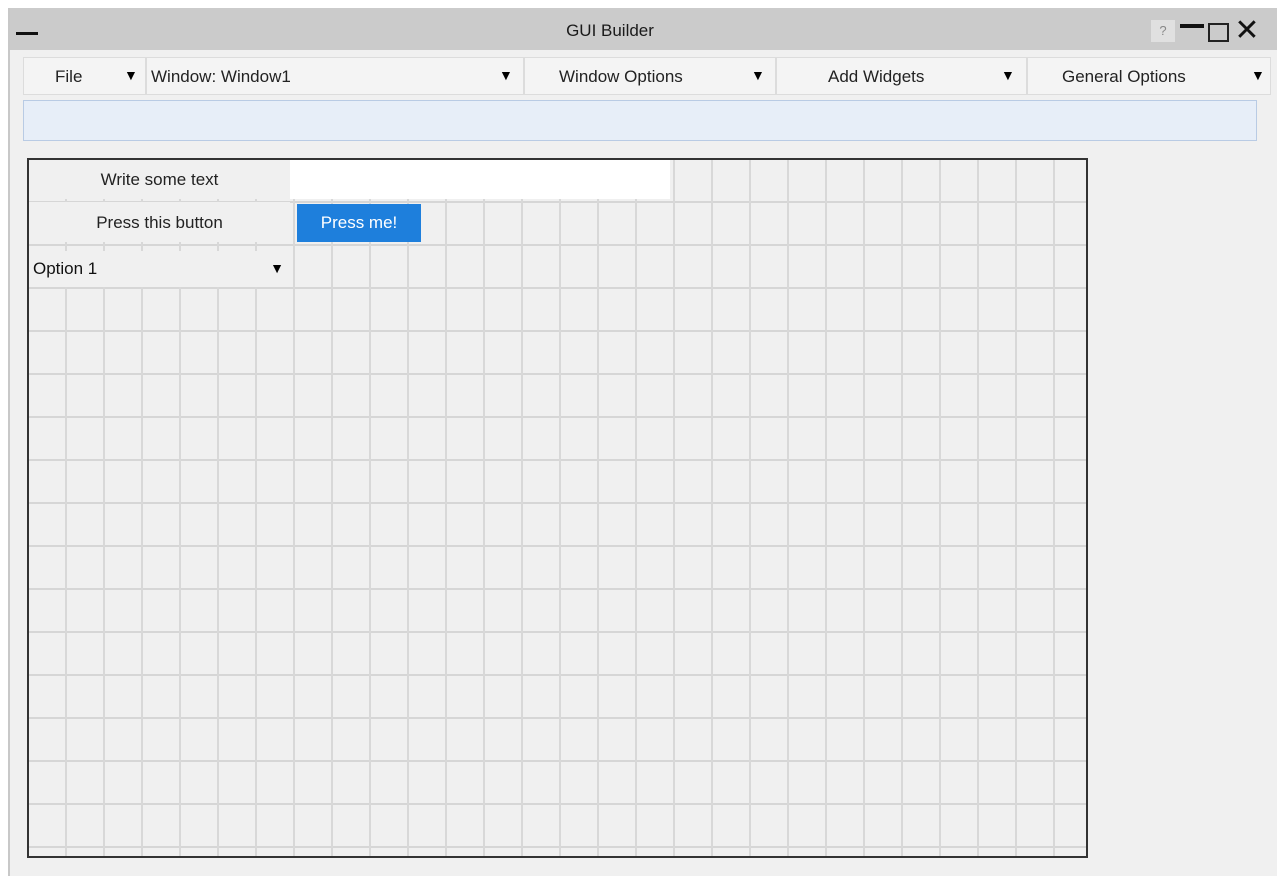  What do you see at coordinates (1218, 32) in the screenshot?
I see `maximize-icon` at bounding box center [1218, 32].